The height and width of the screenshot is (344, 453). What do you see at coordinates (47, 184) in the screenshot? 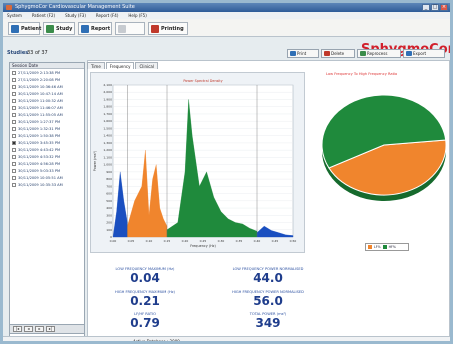
I see `list-item: 30/11/2009 10:35:33 AM` at bounding box center [47, 184].